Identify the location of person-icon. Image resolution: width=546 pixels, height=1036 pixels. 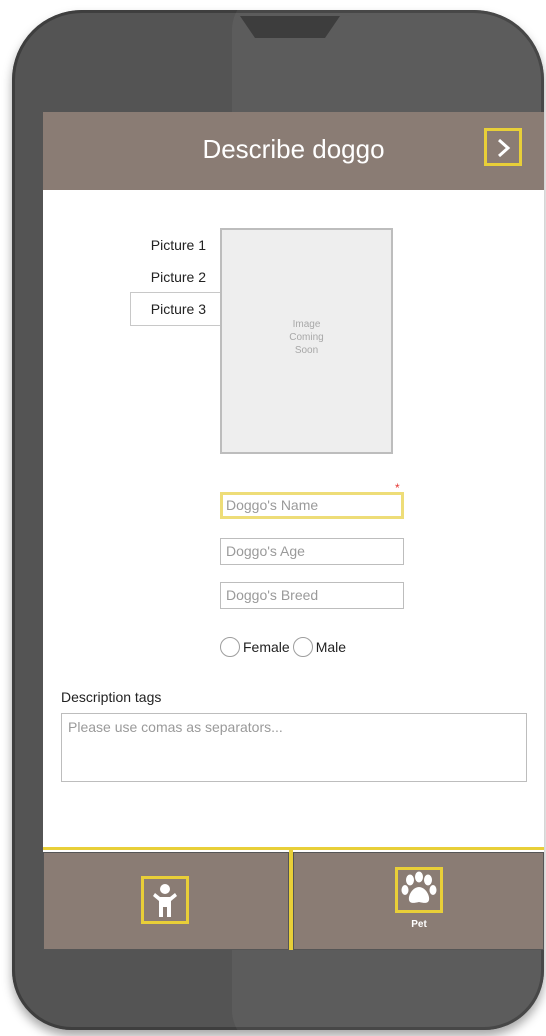
(165, 900).